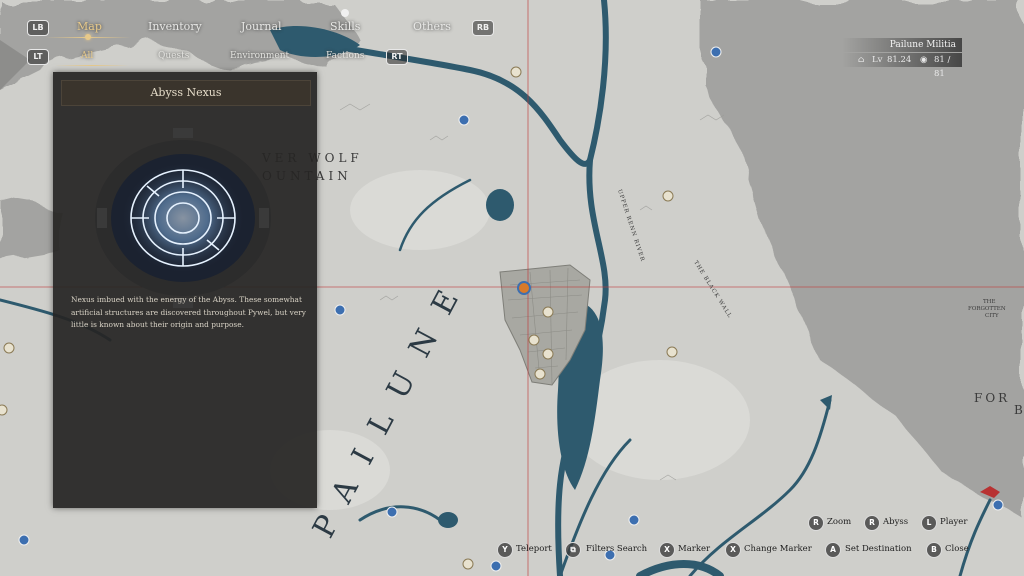 The image size is (1024, 576). I want to click on change-marker-button-icon: X, so click(733, 550).